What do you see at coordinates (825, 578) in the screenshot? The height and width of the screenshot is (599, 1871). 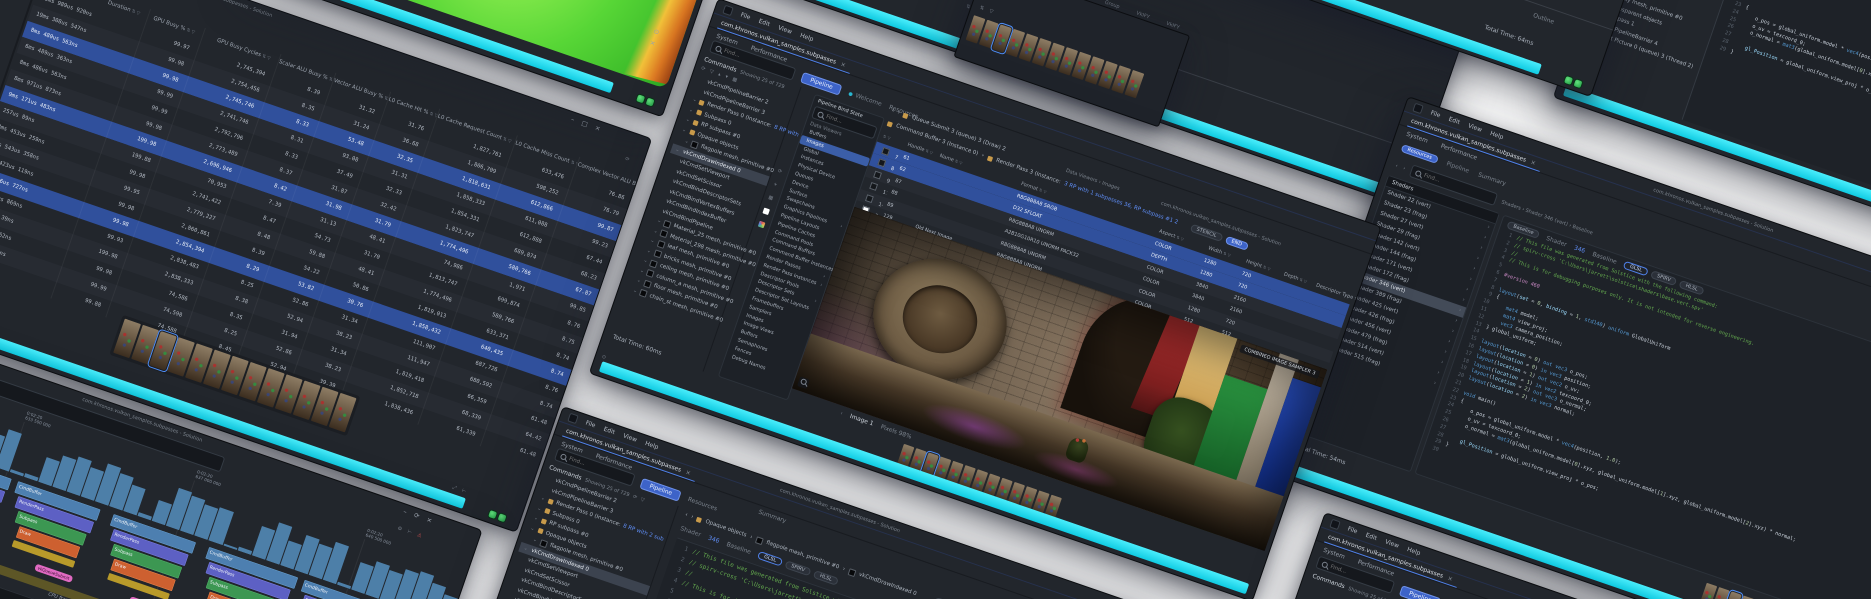 I see `language-toggle: HLSL` at bounding box center [825, 578].